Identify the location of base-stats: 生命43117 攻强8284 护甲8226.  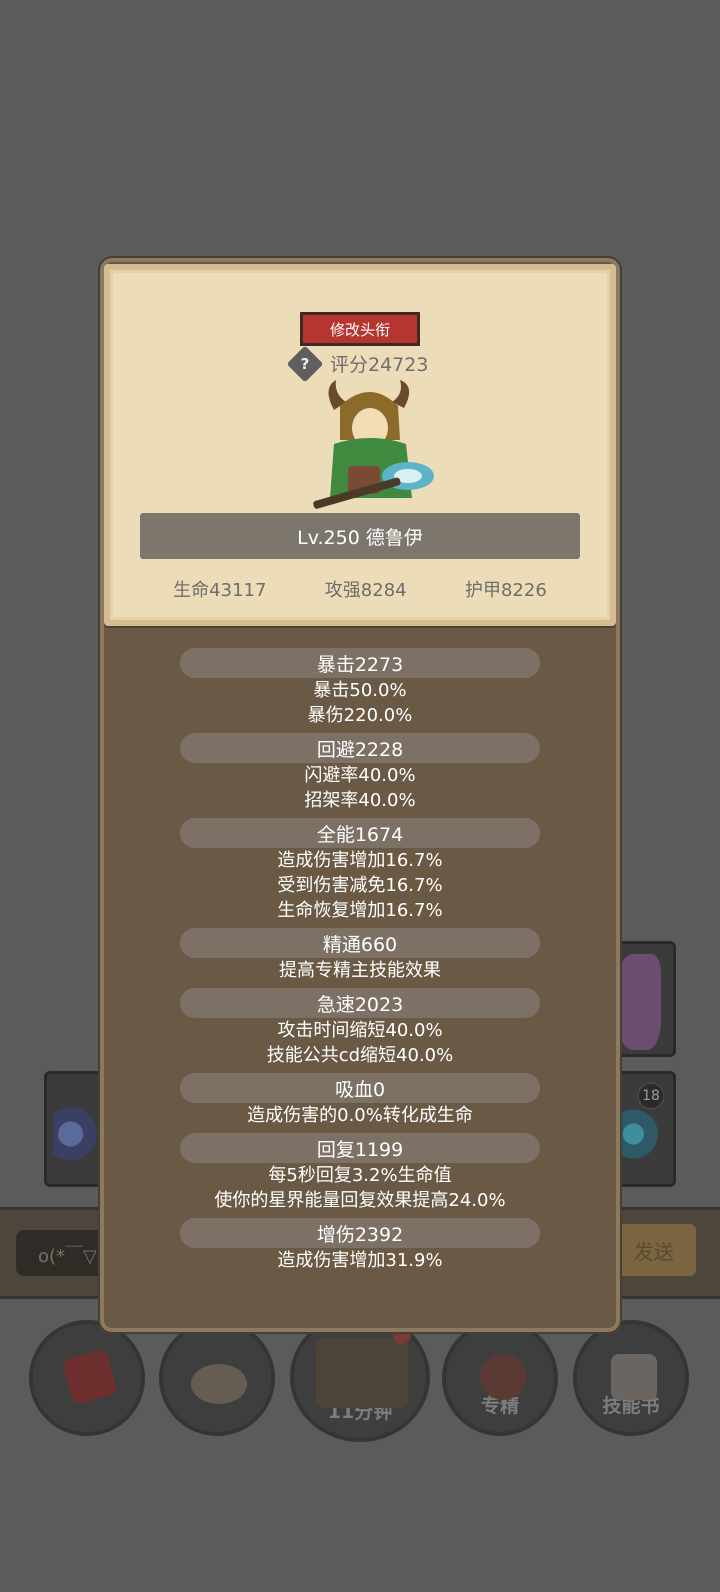
(360, 591).